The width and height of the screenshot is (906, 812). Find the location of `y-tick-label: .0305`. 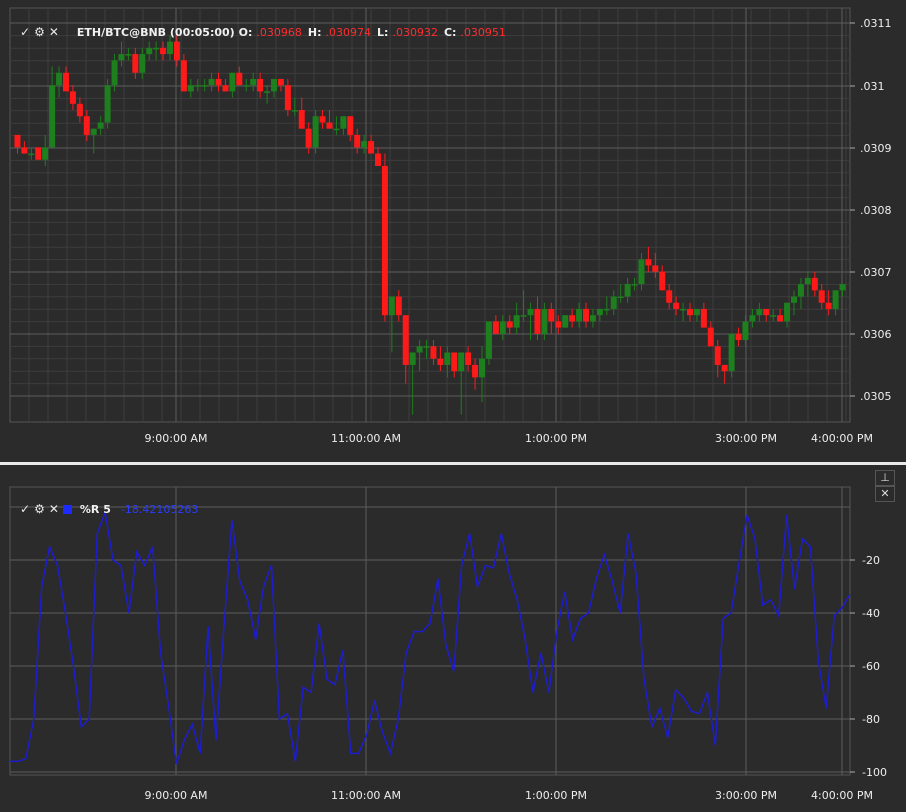

y-tick-label: .0305 is located at coordinates (876, 396).